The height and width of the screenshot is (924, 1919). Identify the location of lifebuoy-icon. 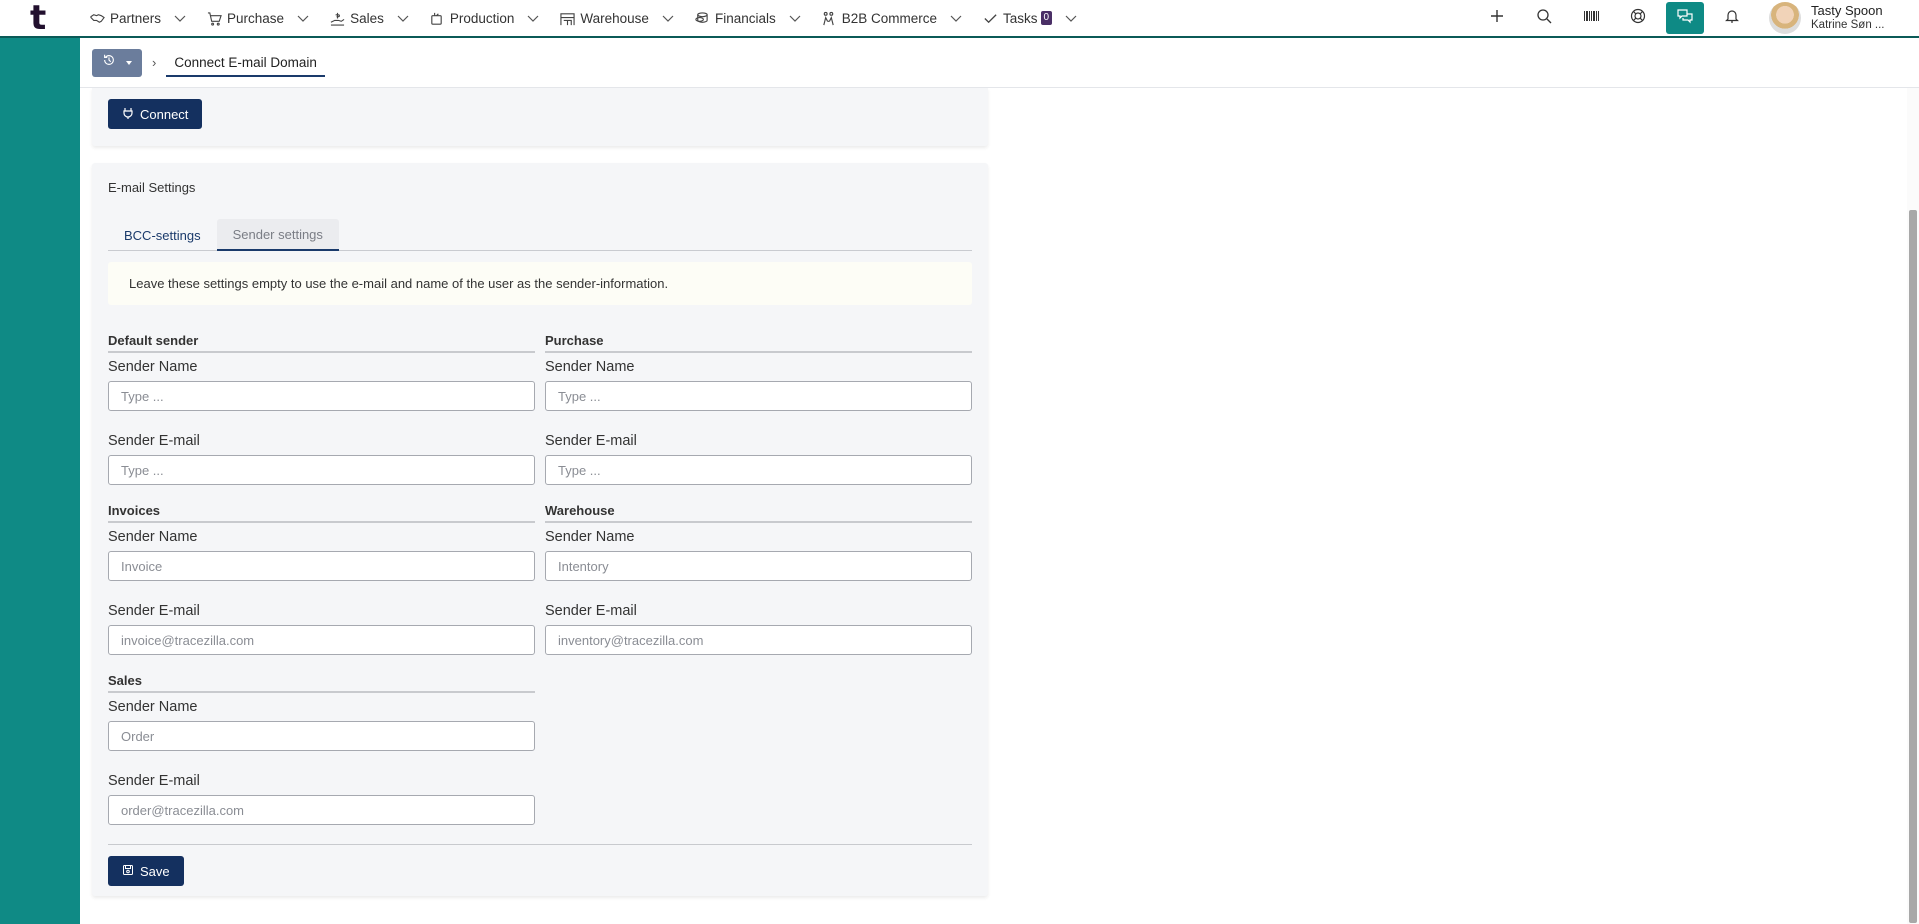
(1638, 18).